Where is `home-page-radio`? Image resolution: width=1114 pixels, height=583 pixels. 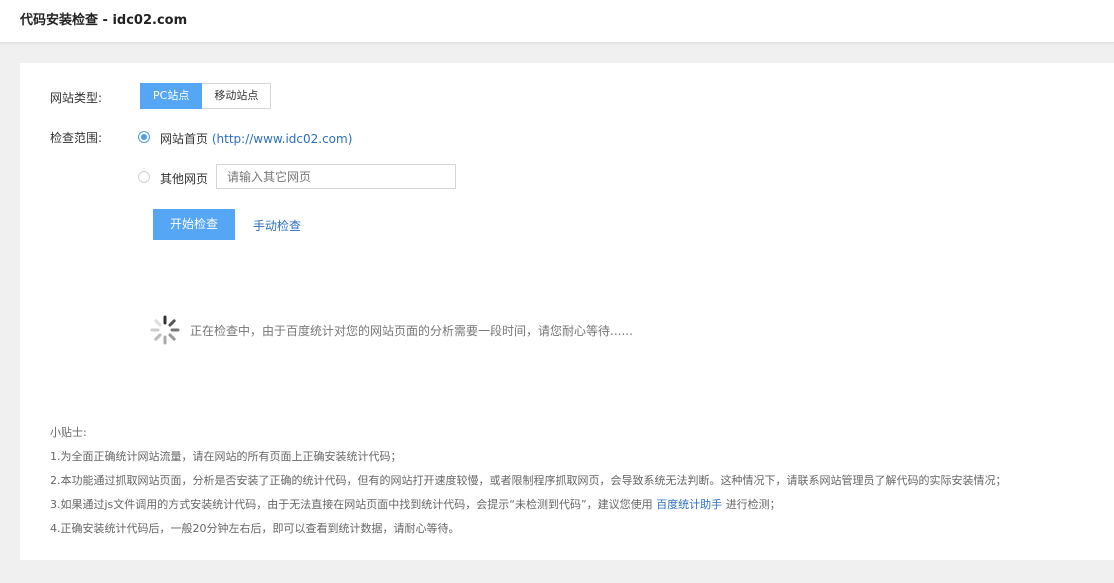 home-page-radio is located at coordinates (144, 137).